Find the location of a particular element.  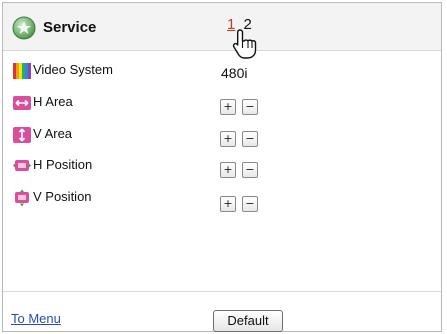

footer-divider is located at coordinates (222, 291).